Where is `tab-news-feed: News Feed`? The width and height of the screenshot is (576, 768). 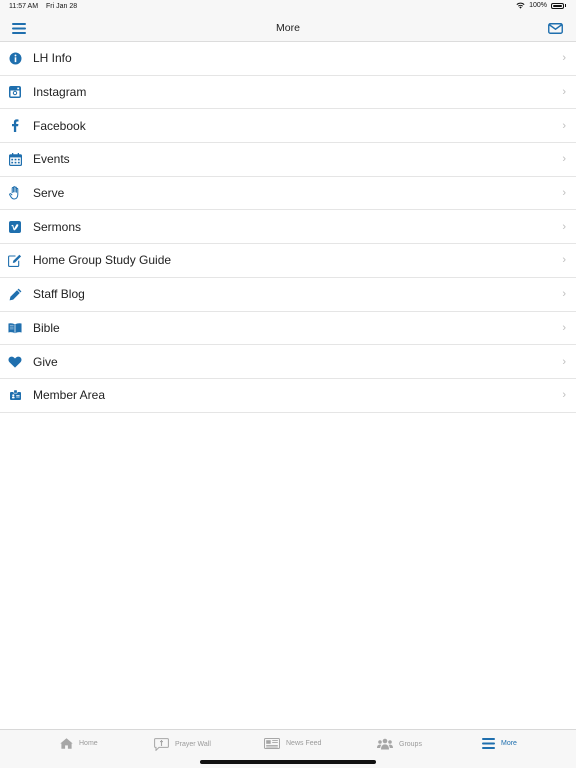 tab-news-feed: News Feed is located at coordinates (292, 743).